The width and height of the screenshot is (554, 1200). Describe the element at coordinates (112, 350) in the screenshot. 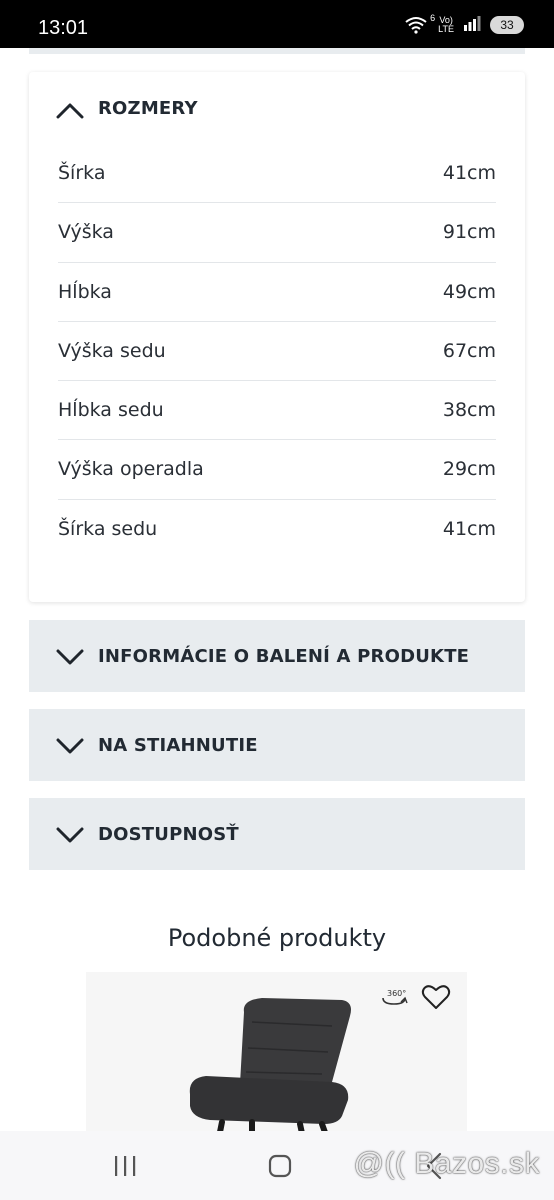

I see `dimension-label: Výška sedu` at that location.